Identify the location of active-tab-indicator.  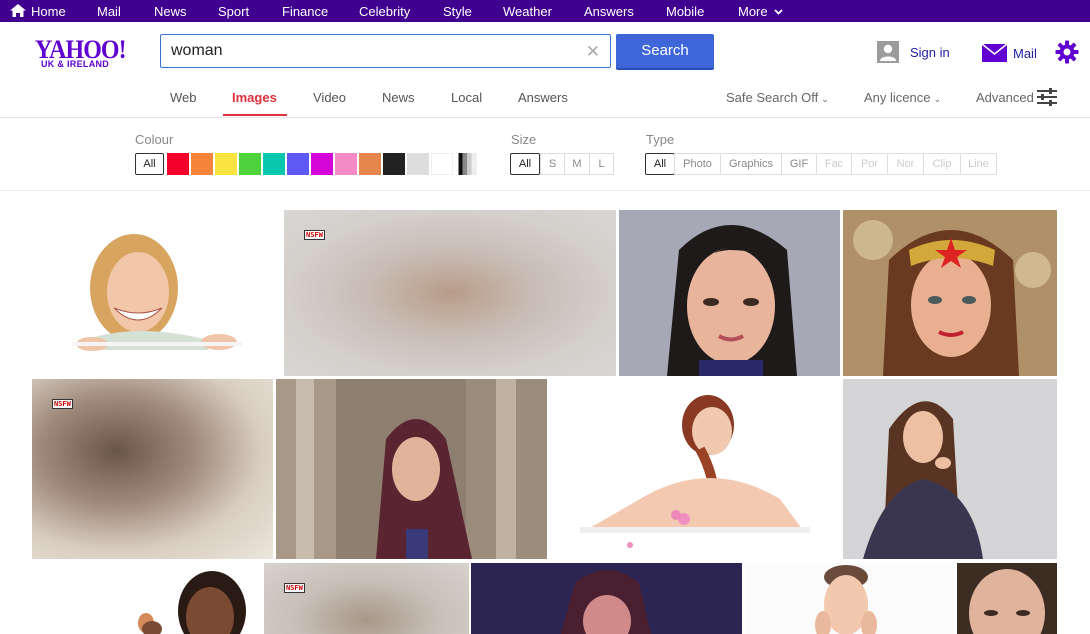
(255, 115).